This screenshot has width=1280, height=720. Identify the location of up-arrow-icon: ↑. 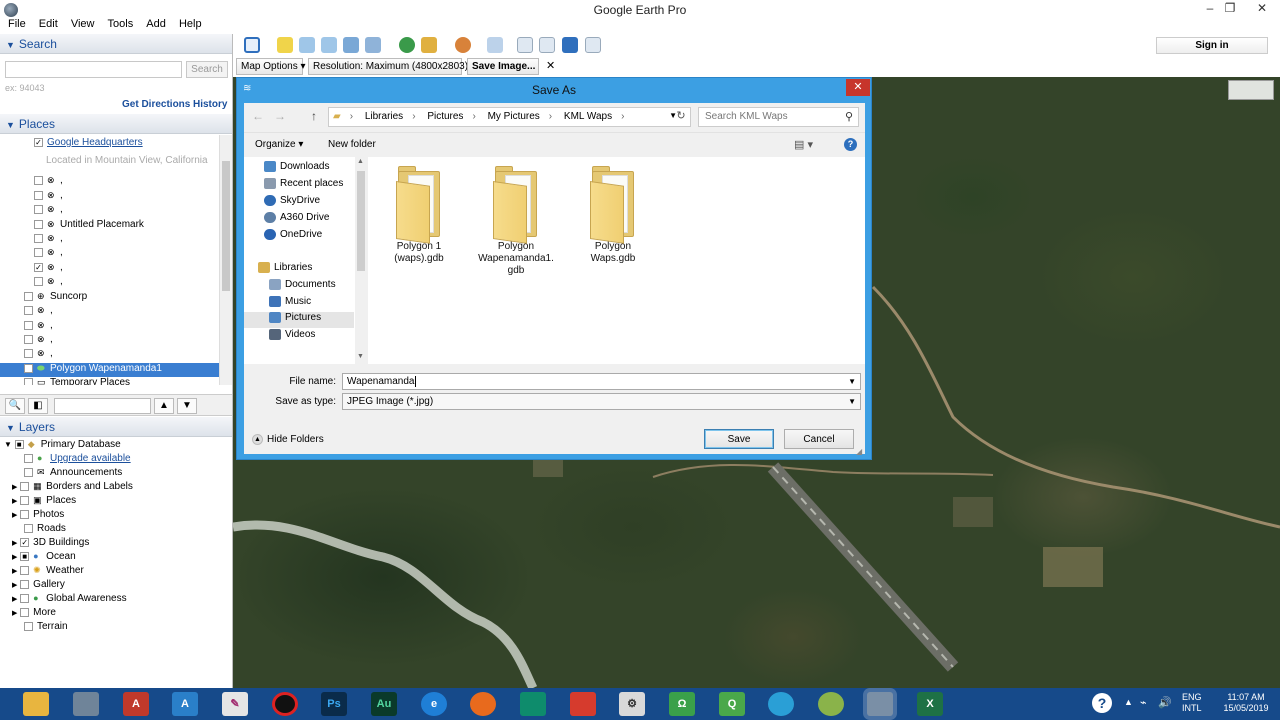
(314, 117).